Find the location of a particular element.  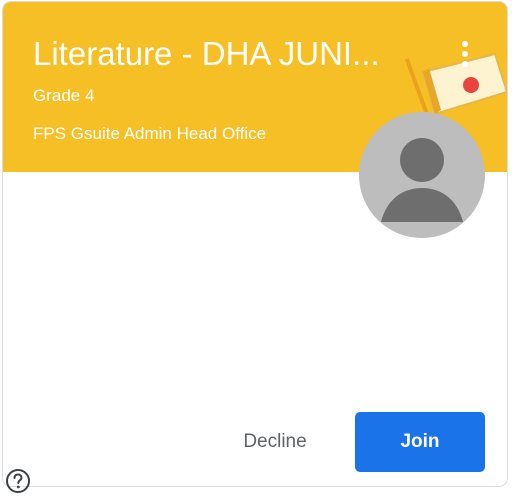

more-options-button is located at coordinates (465, 54).